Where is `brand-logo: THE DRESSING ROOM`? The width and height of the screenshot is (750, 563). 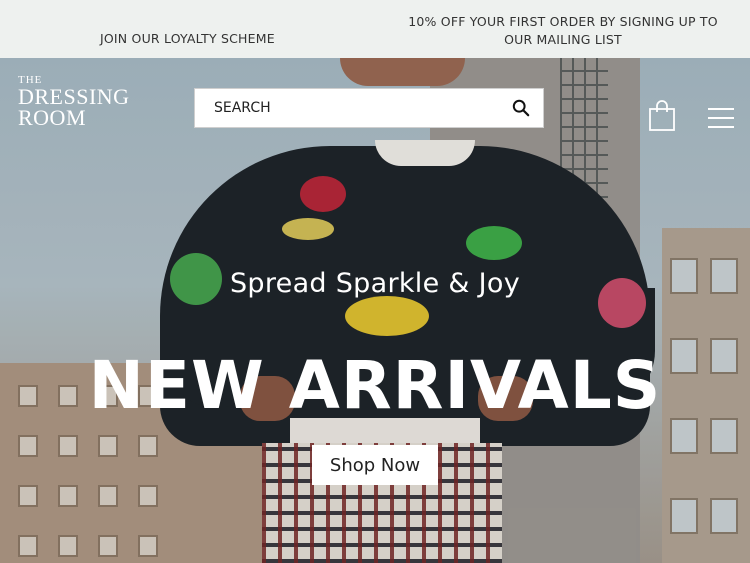
brand-logo: THE DRESSING ROOM is located at coordinates (74, 102).